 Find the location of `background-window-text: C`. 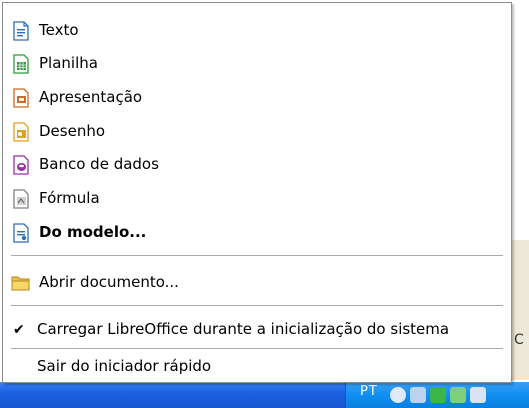

background-window-text: C is located at coordinates (519, 340).